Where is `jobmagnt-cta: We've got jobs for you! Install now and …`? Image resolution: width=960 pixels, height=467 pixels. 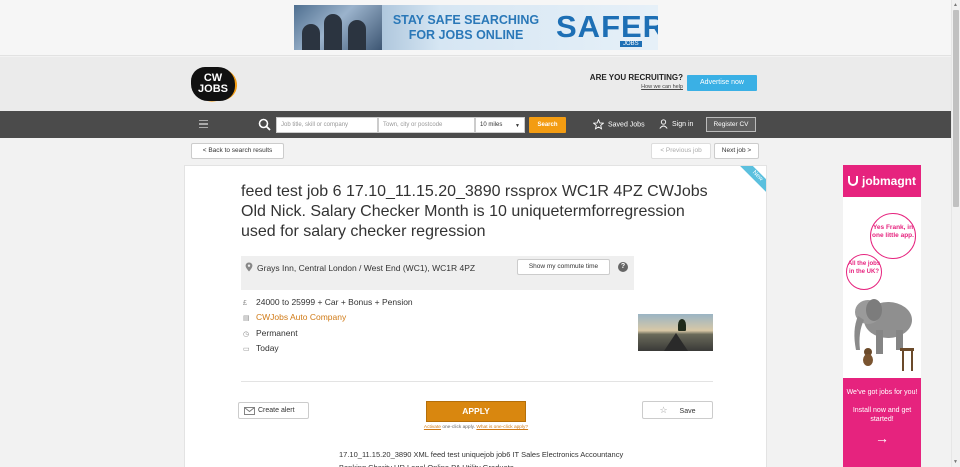
jobmagnt-cta: We've got jobs for you! Install now and … is located at coordinates (882, 422).